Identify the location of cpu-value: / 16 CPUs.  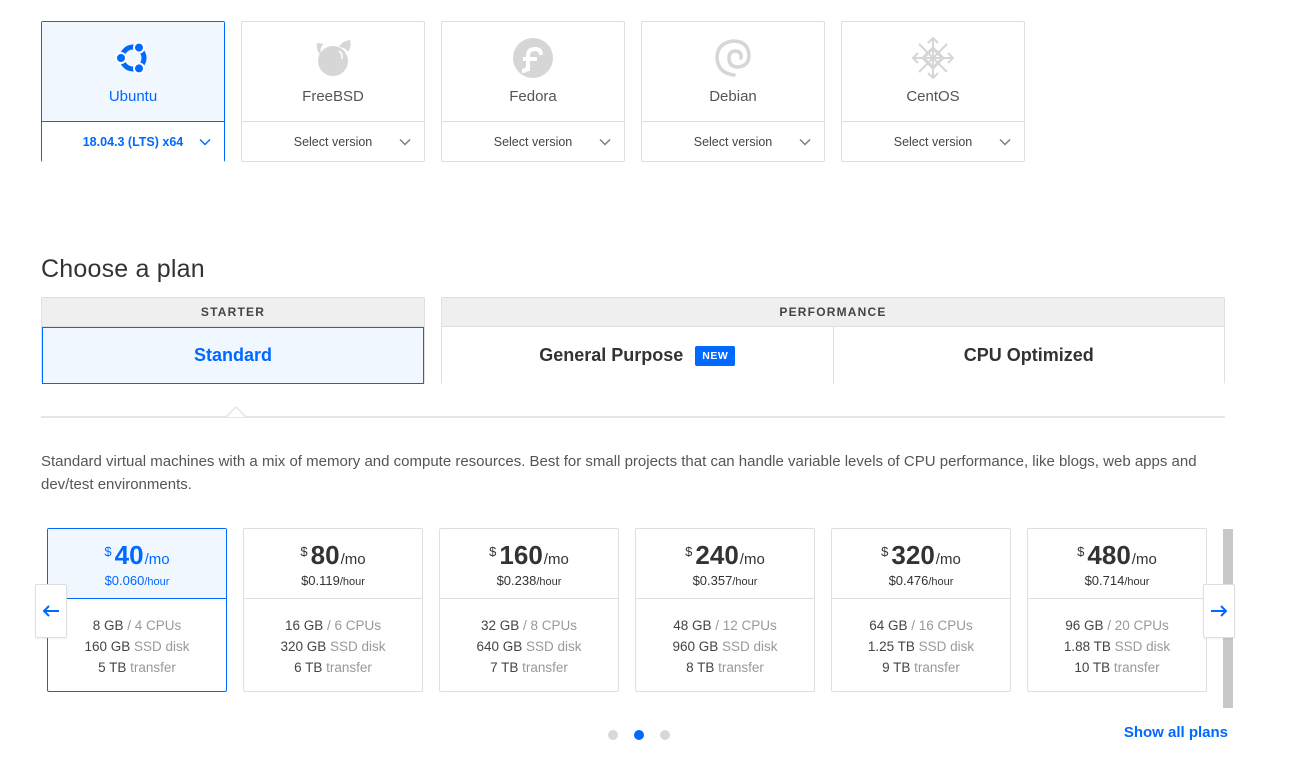
(942, 625).